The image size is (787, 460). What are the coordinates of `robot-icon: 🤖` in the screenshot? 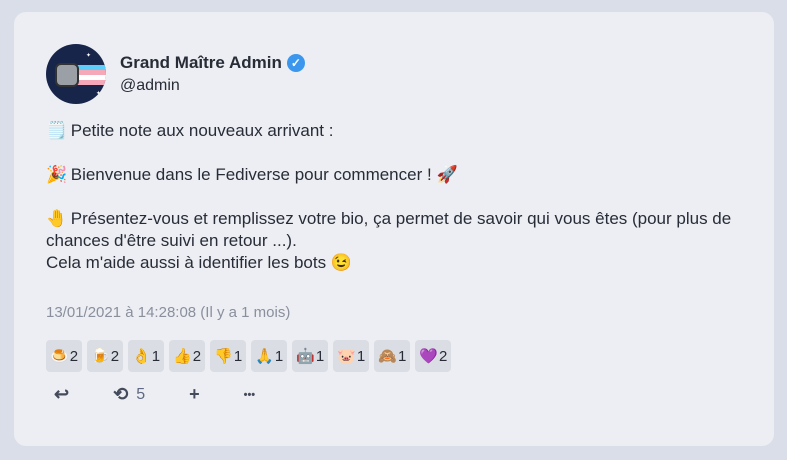 It's located at (305, 356).